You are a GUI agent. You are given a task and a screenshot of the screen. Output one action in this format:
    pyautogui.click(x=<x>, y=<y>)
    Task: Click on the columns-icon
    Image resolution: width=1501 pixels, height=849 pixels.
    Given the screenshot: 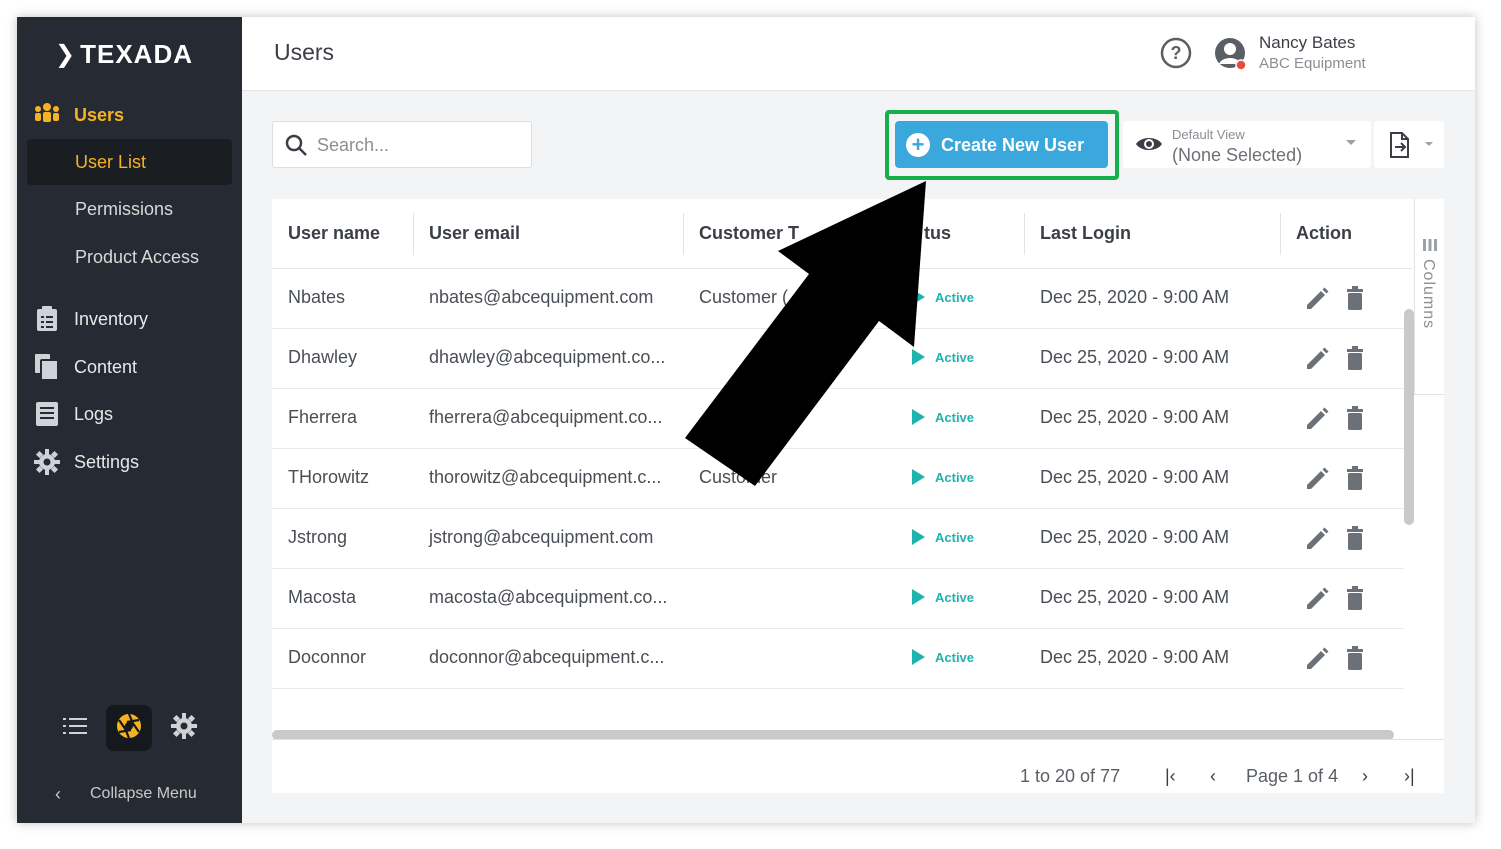 What is the action you would take?
    pyautogui.click(x=1430, y=245)
    